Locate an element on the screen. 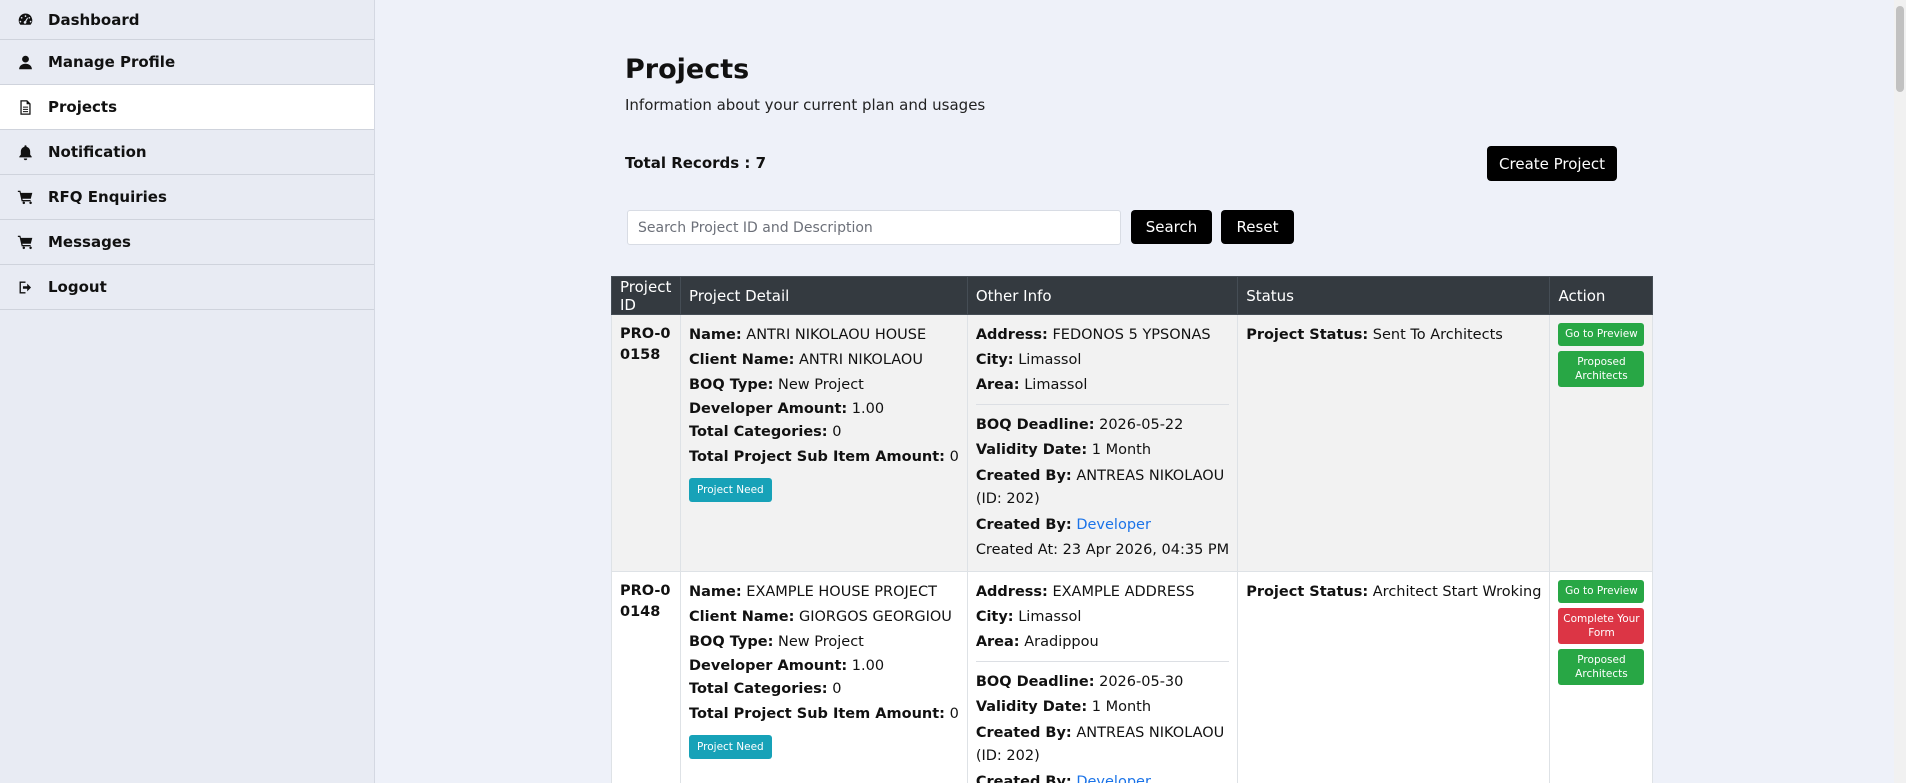  detail-client: Client Name: ANTRI NIKOLAOU is located at coordinates (824, 360).